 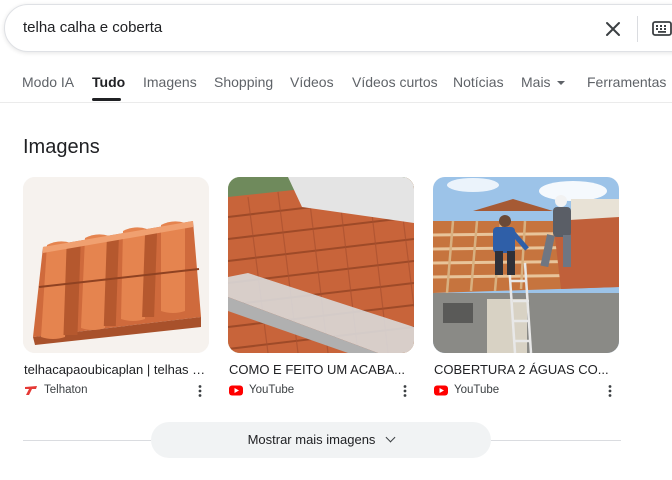 I want to click on tab-ferramentas-label: Ferramentas, so click(x=627, y=82).